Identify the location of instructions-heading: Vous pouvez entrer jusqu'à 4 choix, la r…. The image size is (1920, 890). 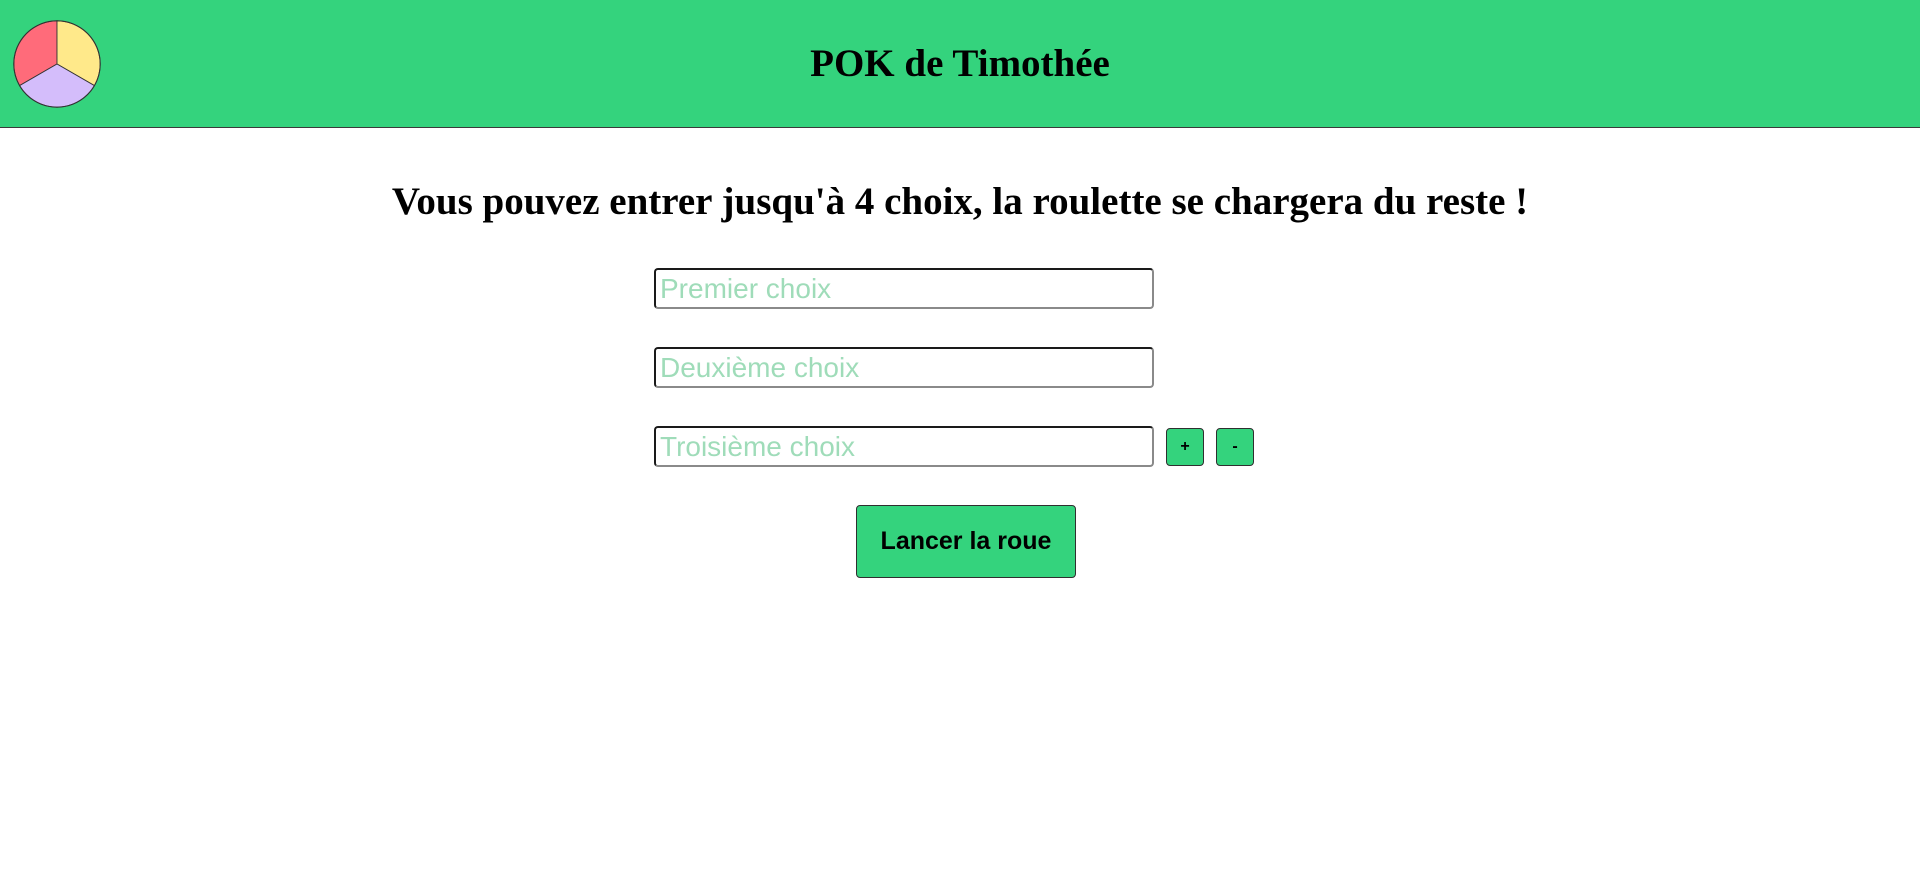
(960, 201).